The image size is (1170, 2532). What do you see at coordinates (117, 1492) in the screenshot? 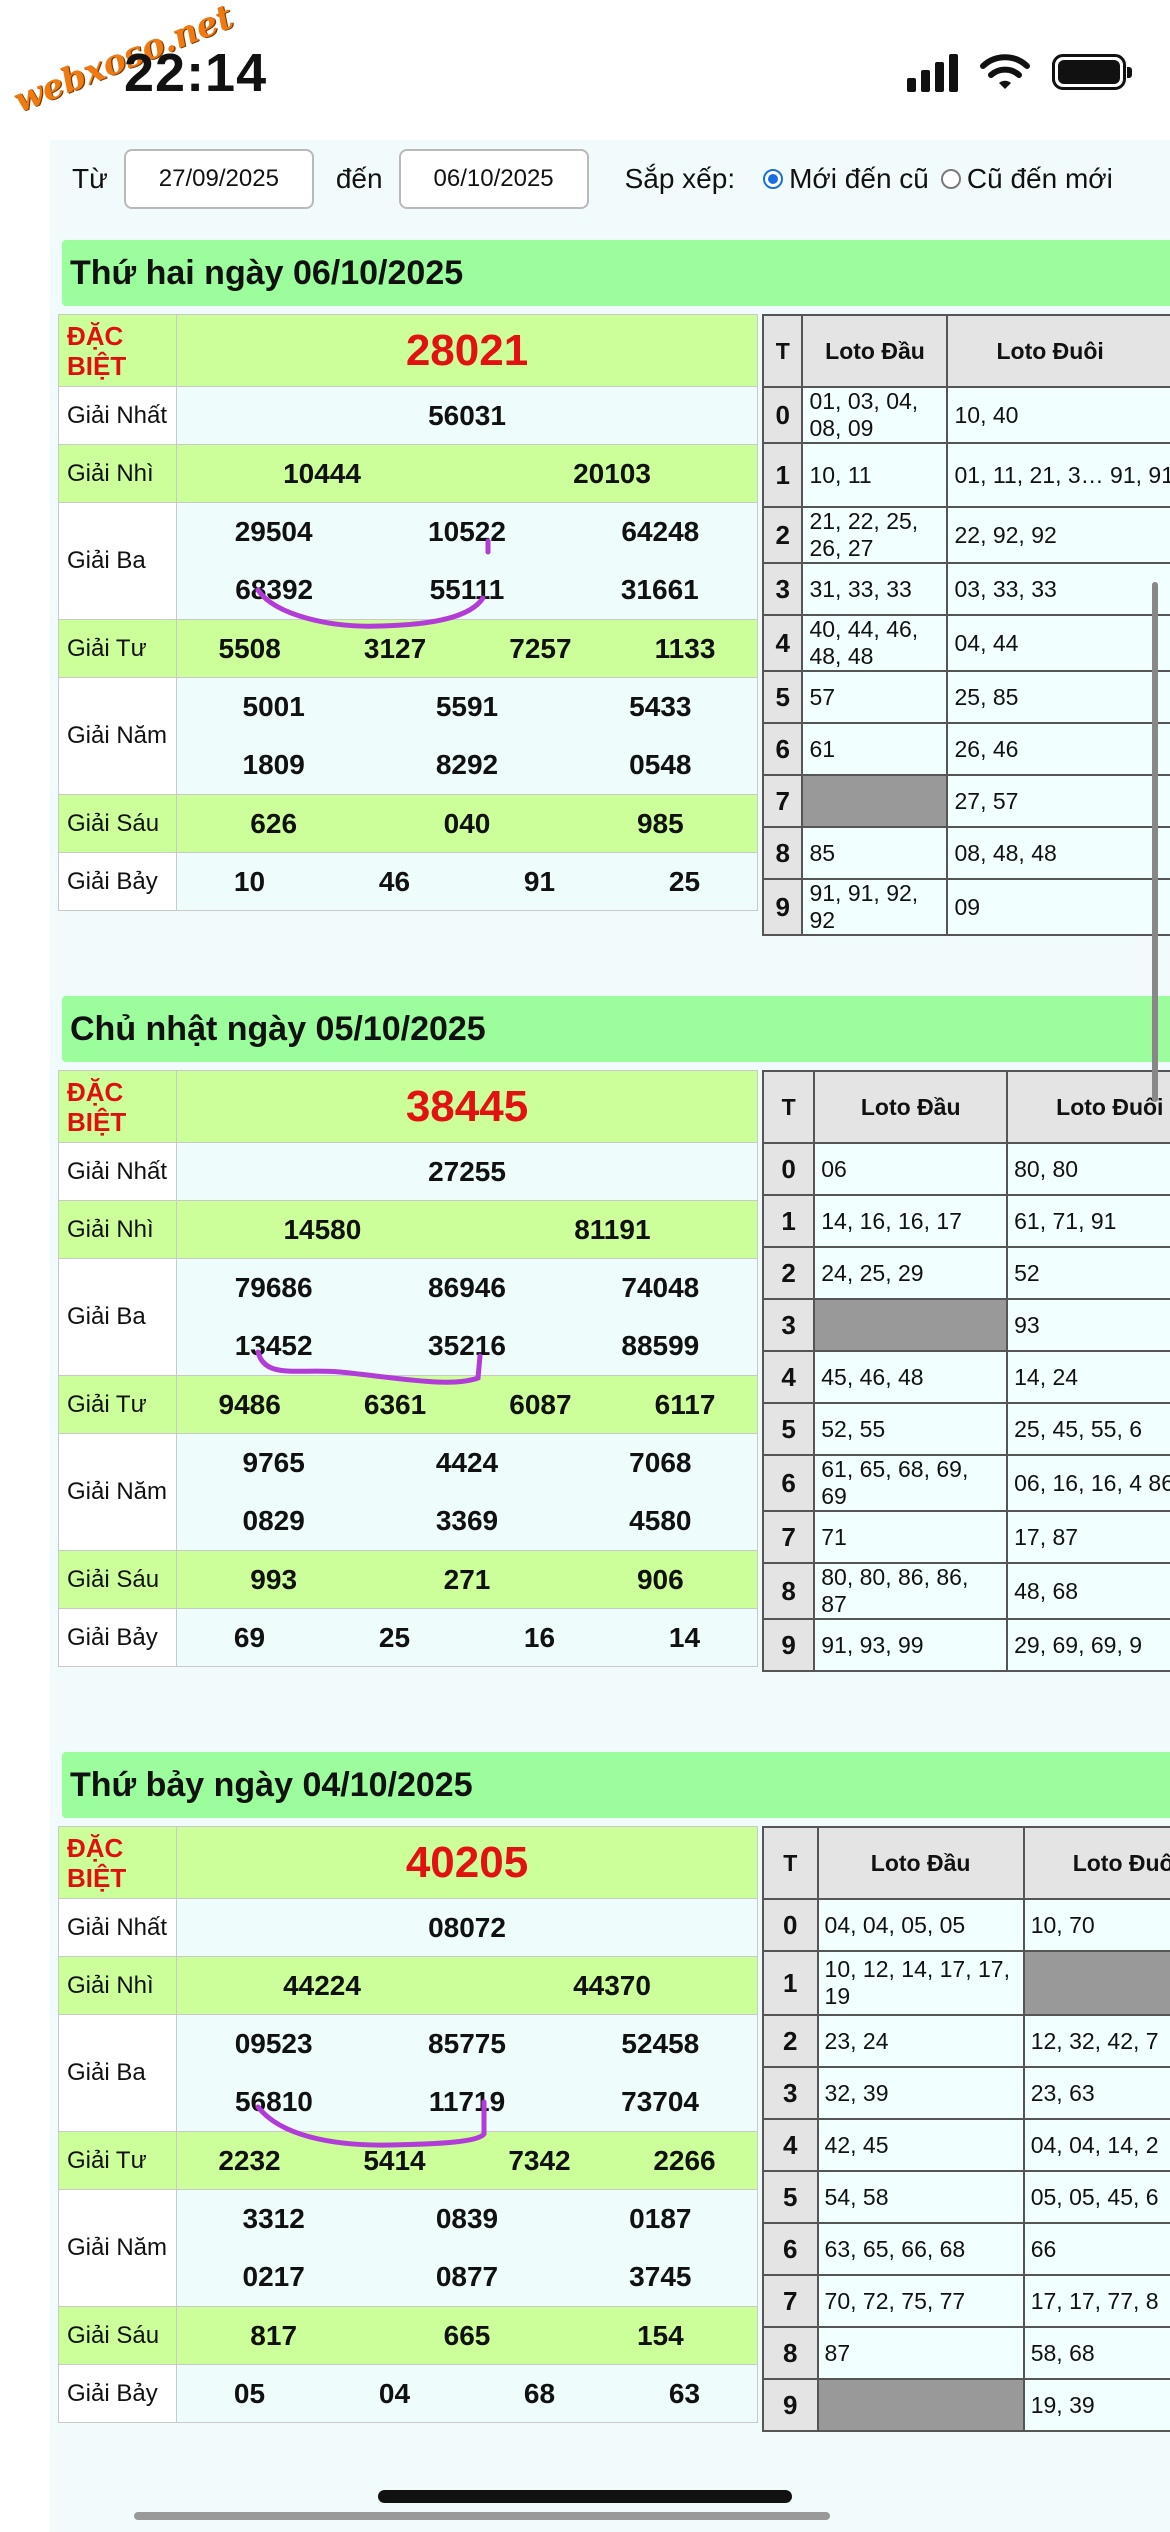
I see `prize-label: Giải Năm` at bounding box center [117, 1492].